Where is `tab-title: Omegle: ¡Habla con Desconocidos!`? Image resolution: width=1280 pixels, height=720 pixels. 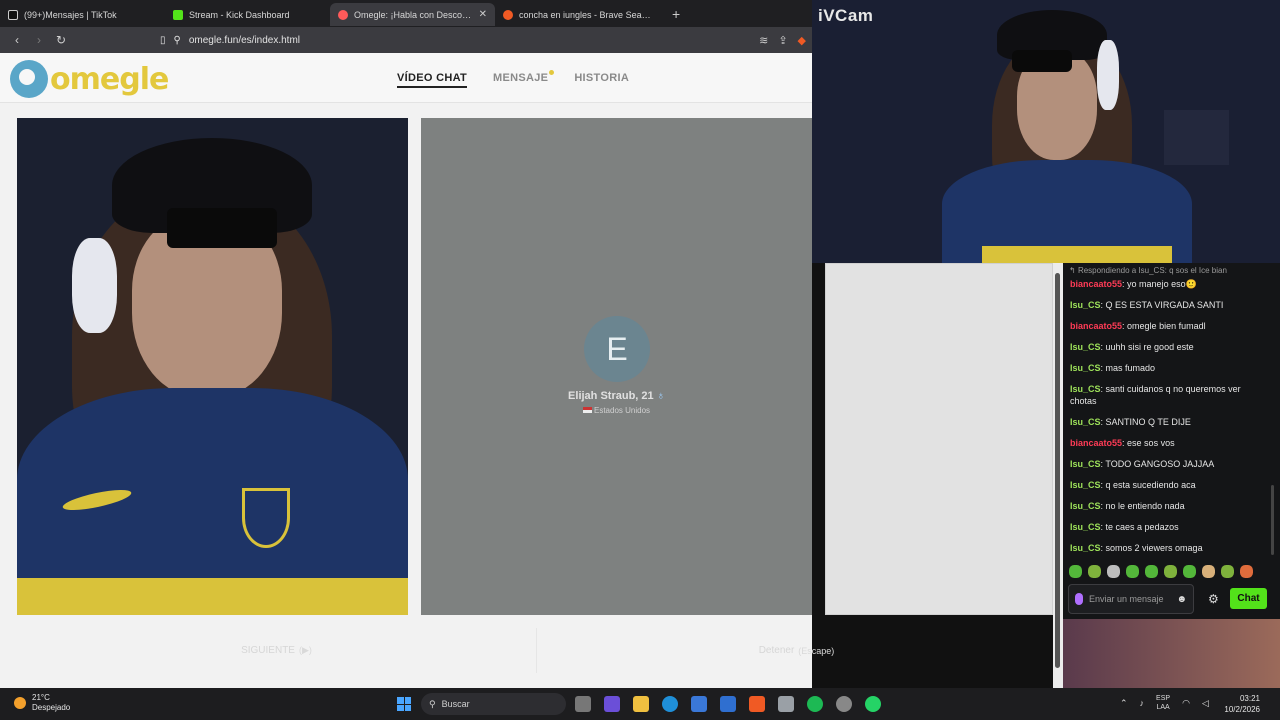
tab-title: Omegle: ¡Habla con Desconocidos! is located at coordinates (413, 14).